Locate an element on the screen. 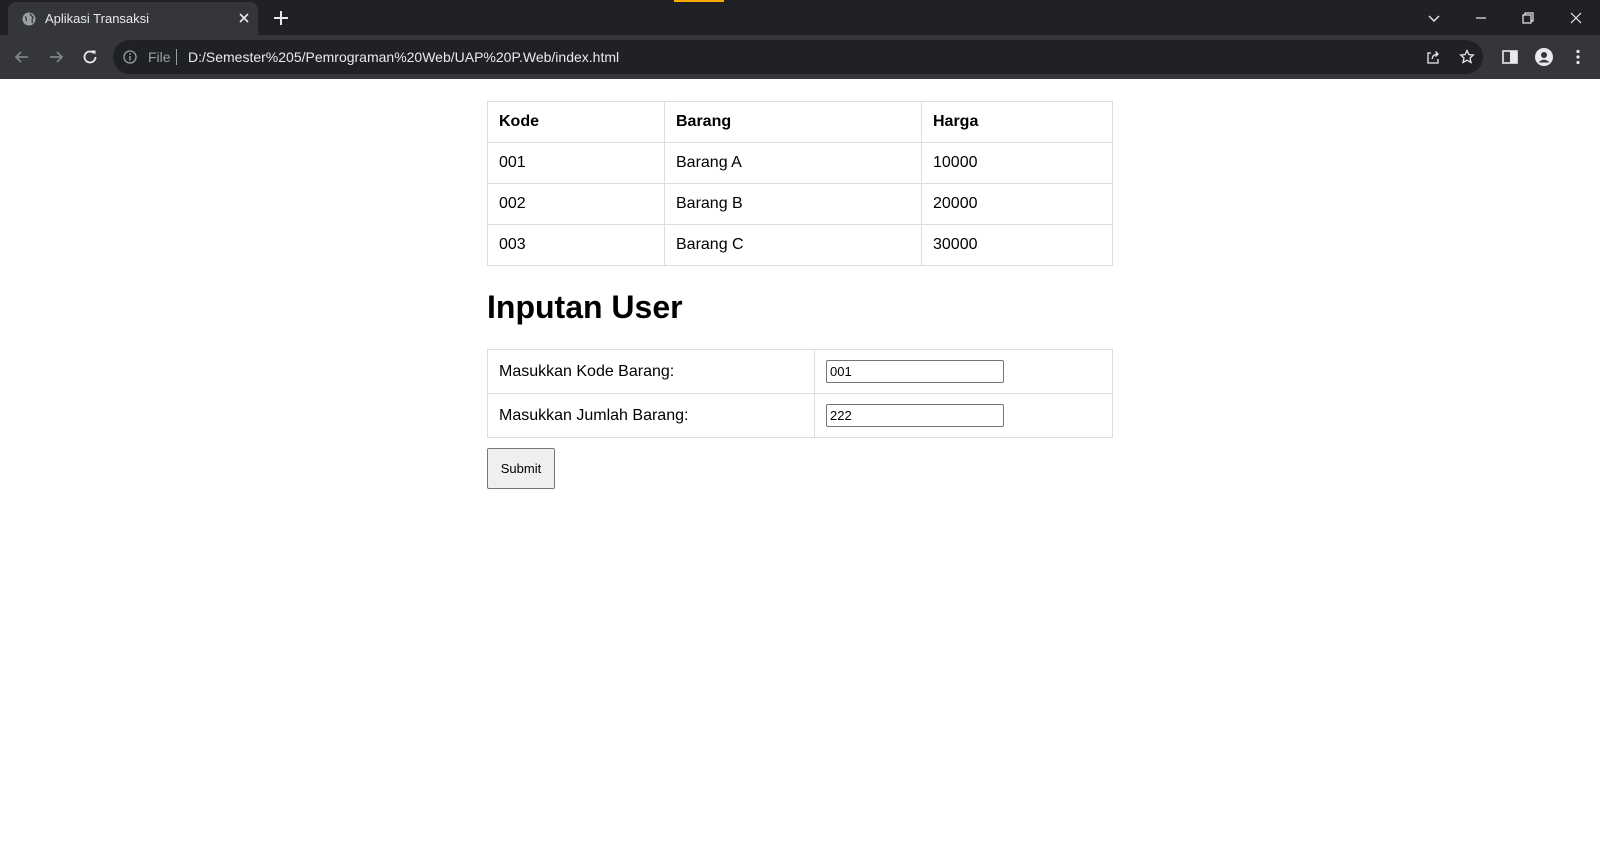 This screenshot has height=853, width=1600. window-accent-bar is located at coordinates (699, 1).